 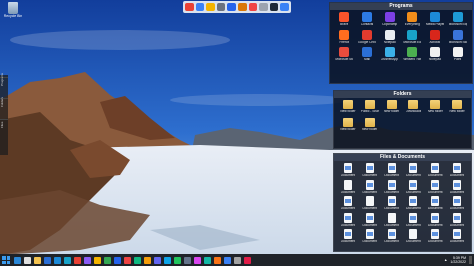 I want to click on program-shortcut: Google Chrome, so click(x=367, y=37).